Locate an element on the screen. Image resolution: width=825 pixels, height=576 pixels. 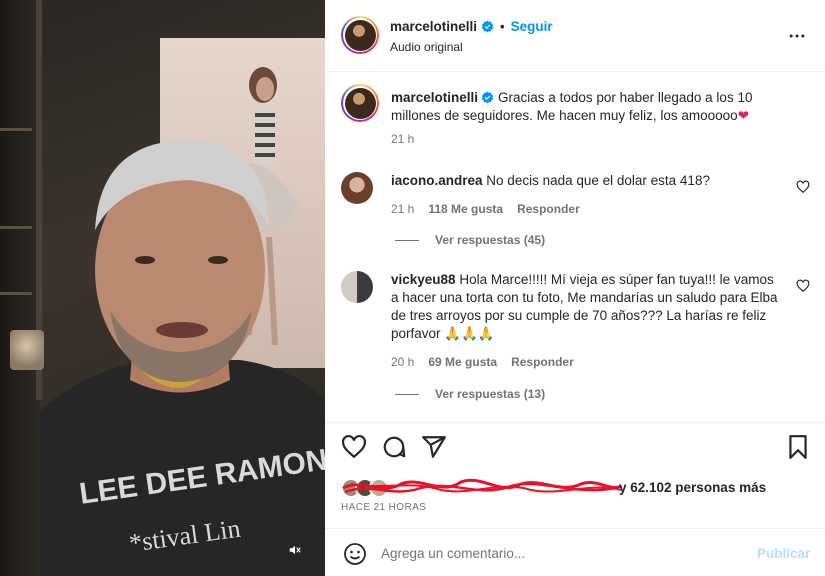
bookmark-icon is located at coordinates (798, 447).